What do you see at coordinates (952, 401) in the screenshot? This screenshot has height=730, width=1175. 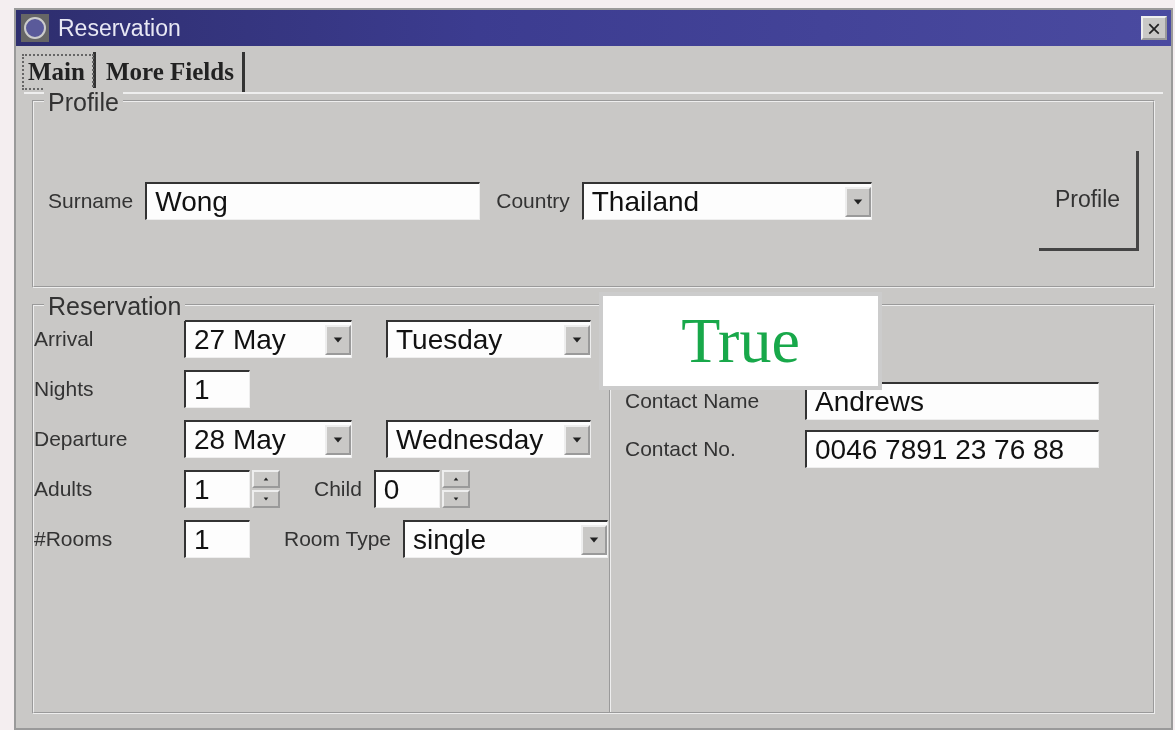 I see `input-field: Andrews` at bounding box center [952, 401].